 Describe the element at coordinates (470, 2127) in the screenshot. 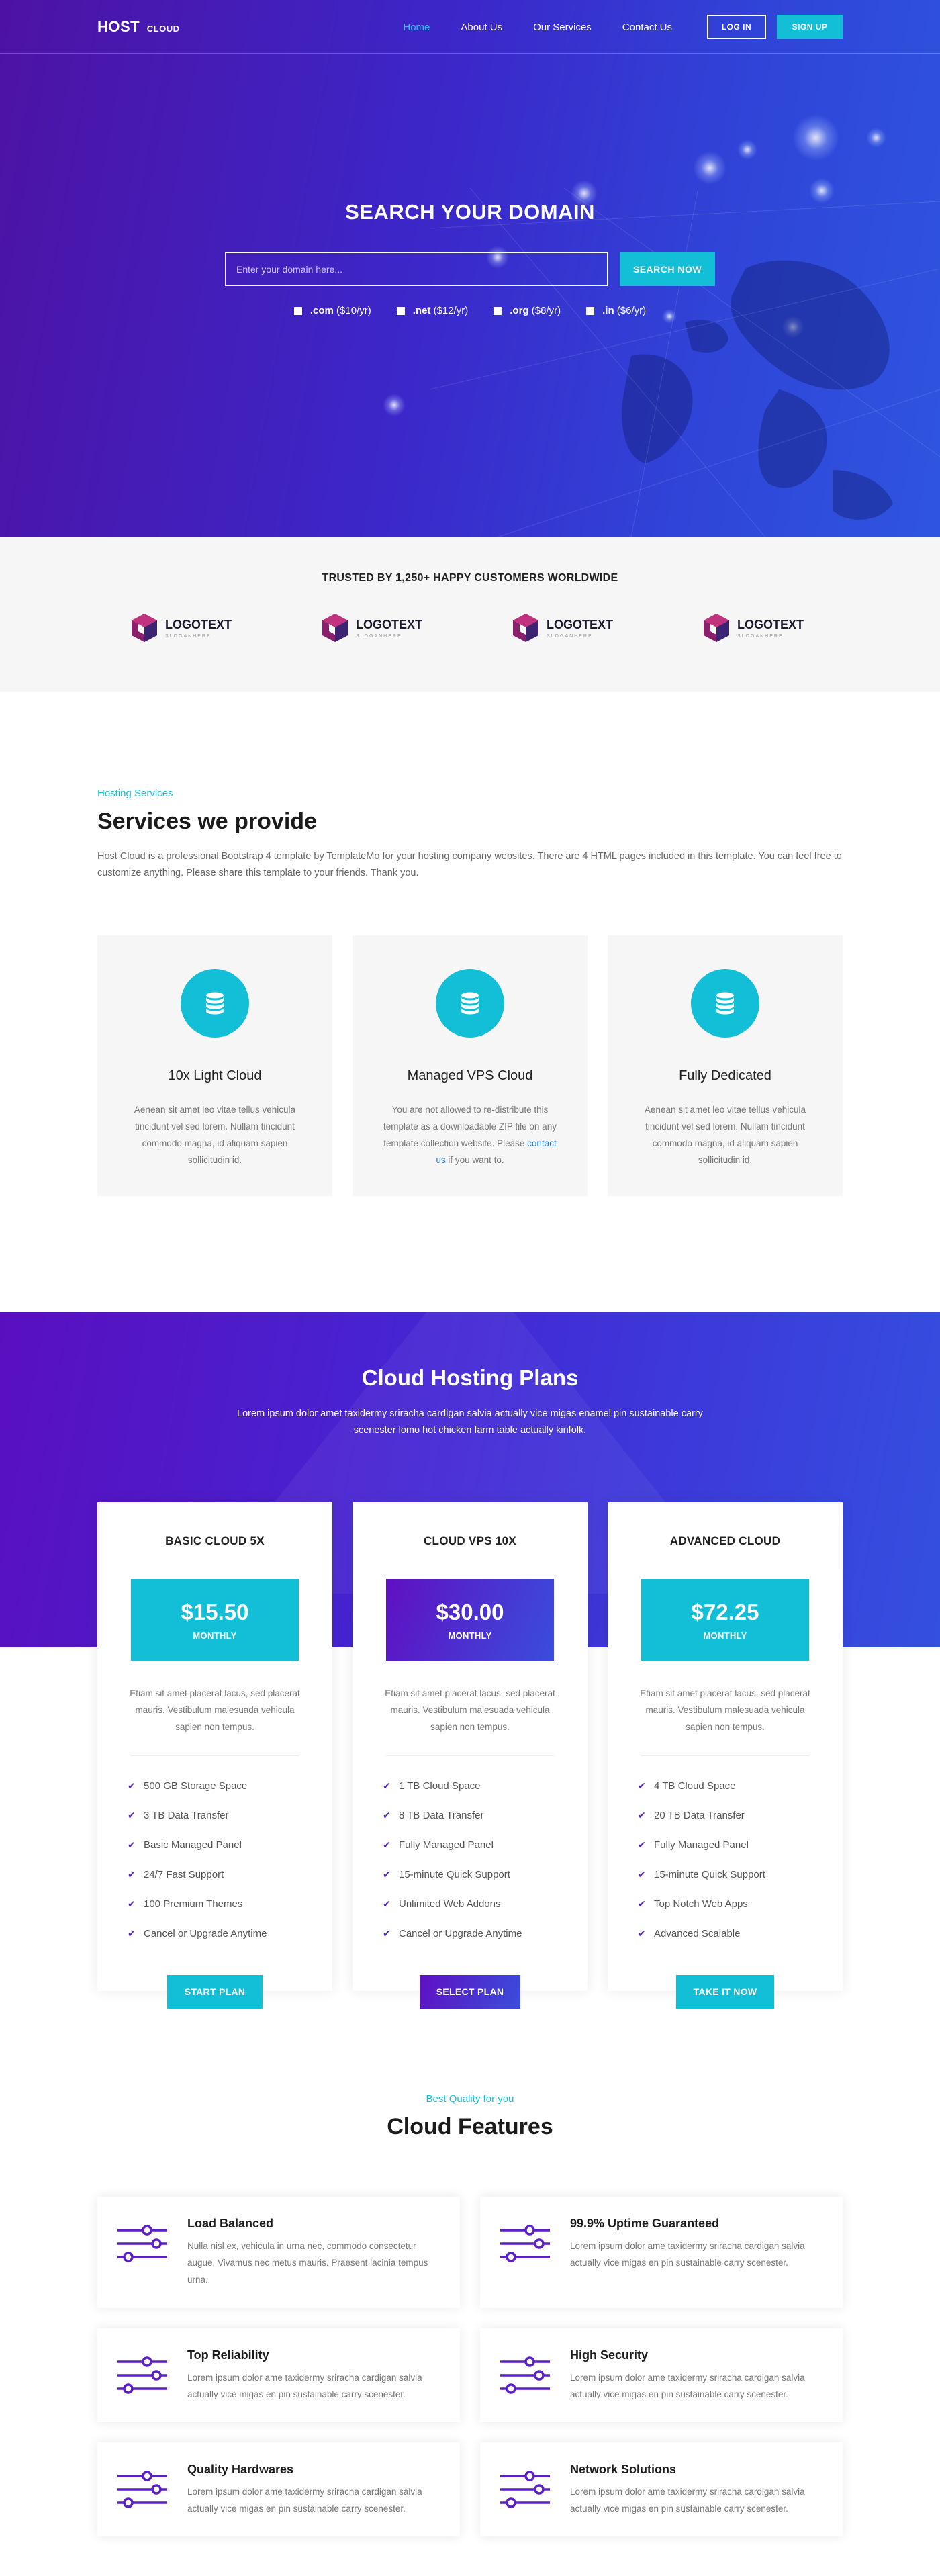

I see `features-title: Cloud Features` at that location.